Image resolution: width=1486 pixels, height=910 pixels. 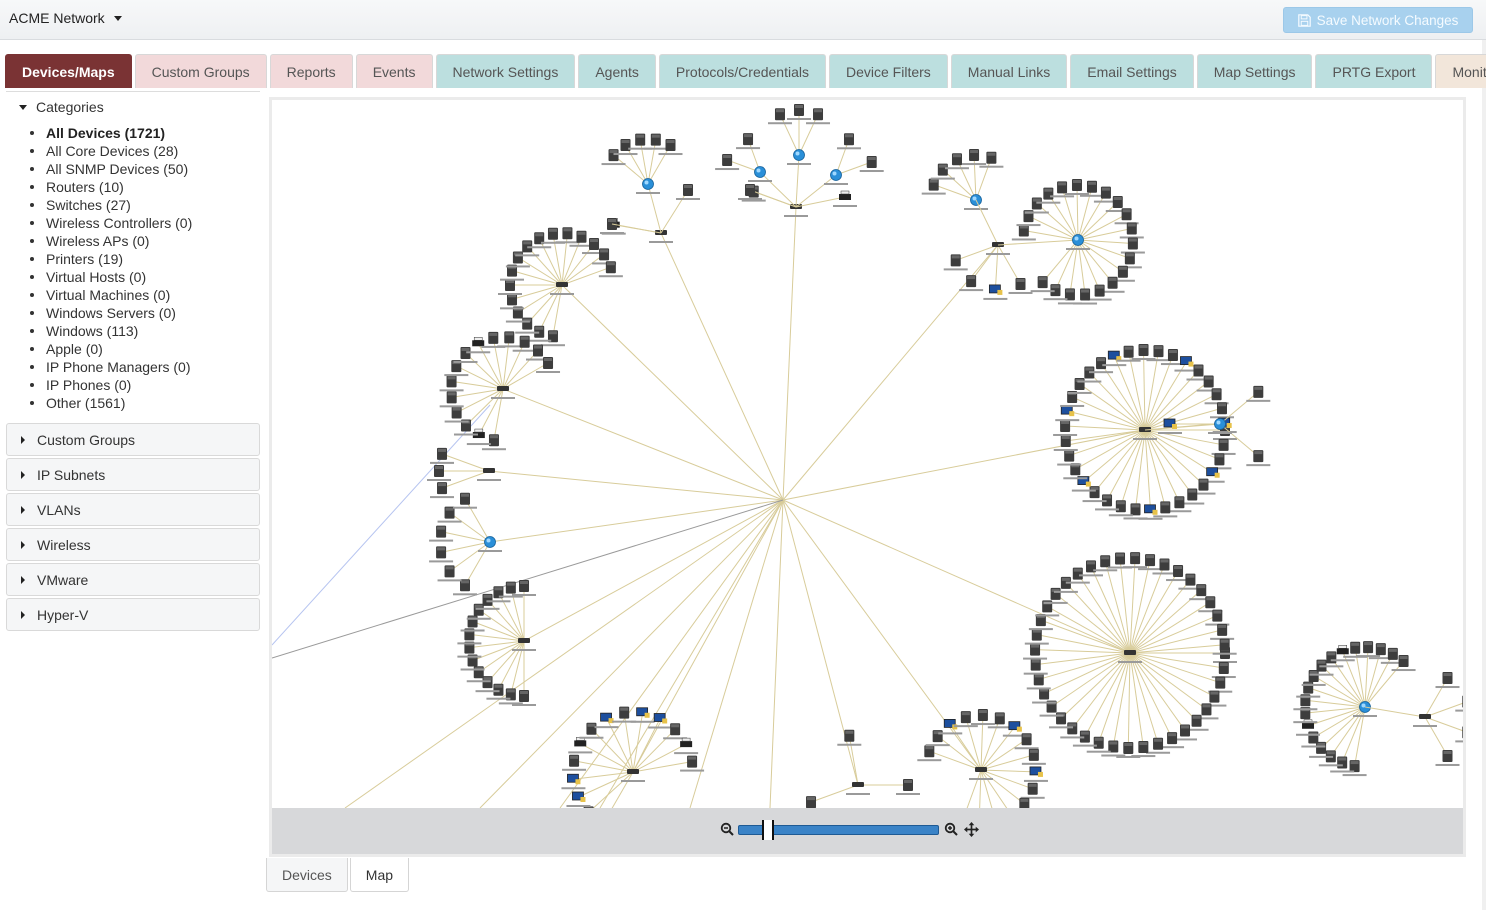 I want to click on router-globe-icon, so click(x=1220, y=424).